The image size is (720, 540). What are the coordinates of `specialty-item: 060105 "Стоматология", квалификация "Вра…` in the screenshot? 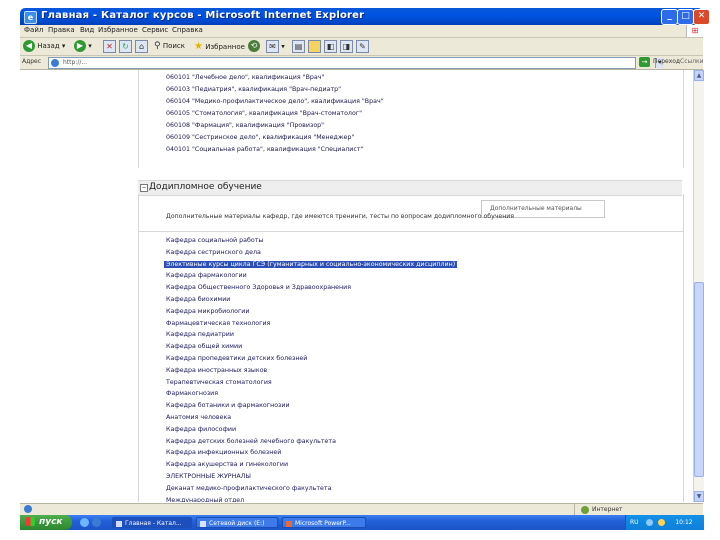 It's located at (264, 113).